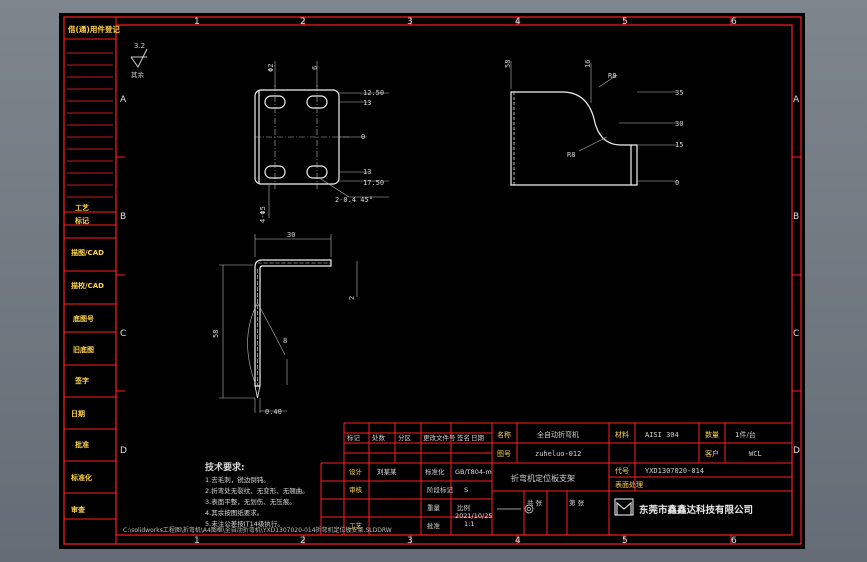 The height and width of the screenshot is (562, 867). What do you see at coordinates (257, 490) in the screenshot?
I see `tech-line-2: 2.折弯处无裂纹、无变形、无翘曲。` at bounding box center [257, 490].